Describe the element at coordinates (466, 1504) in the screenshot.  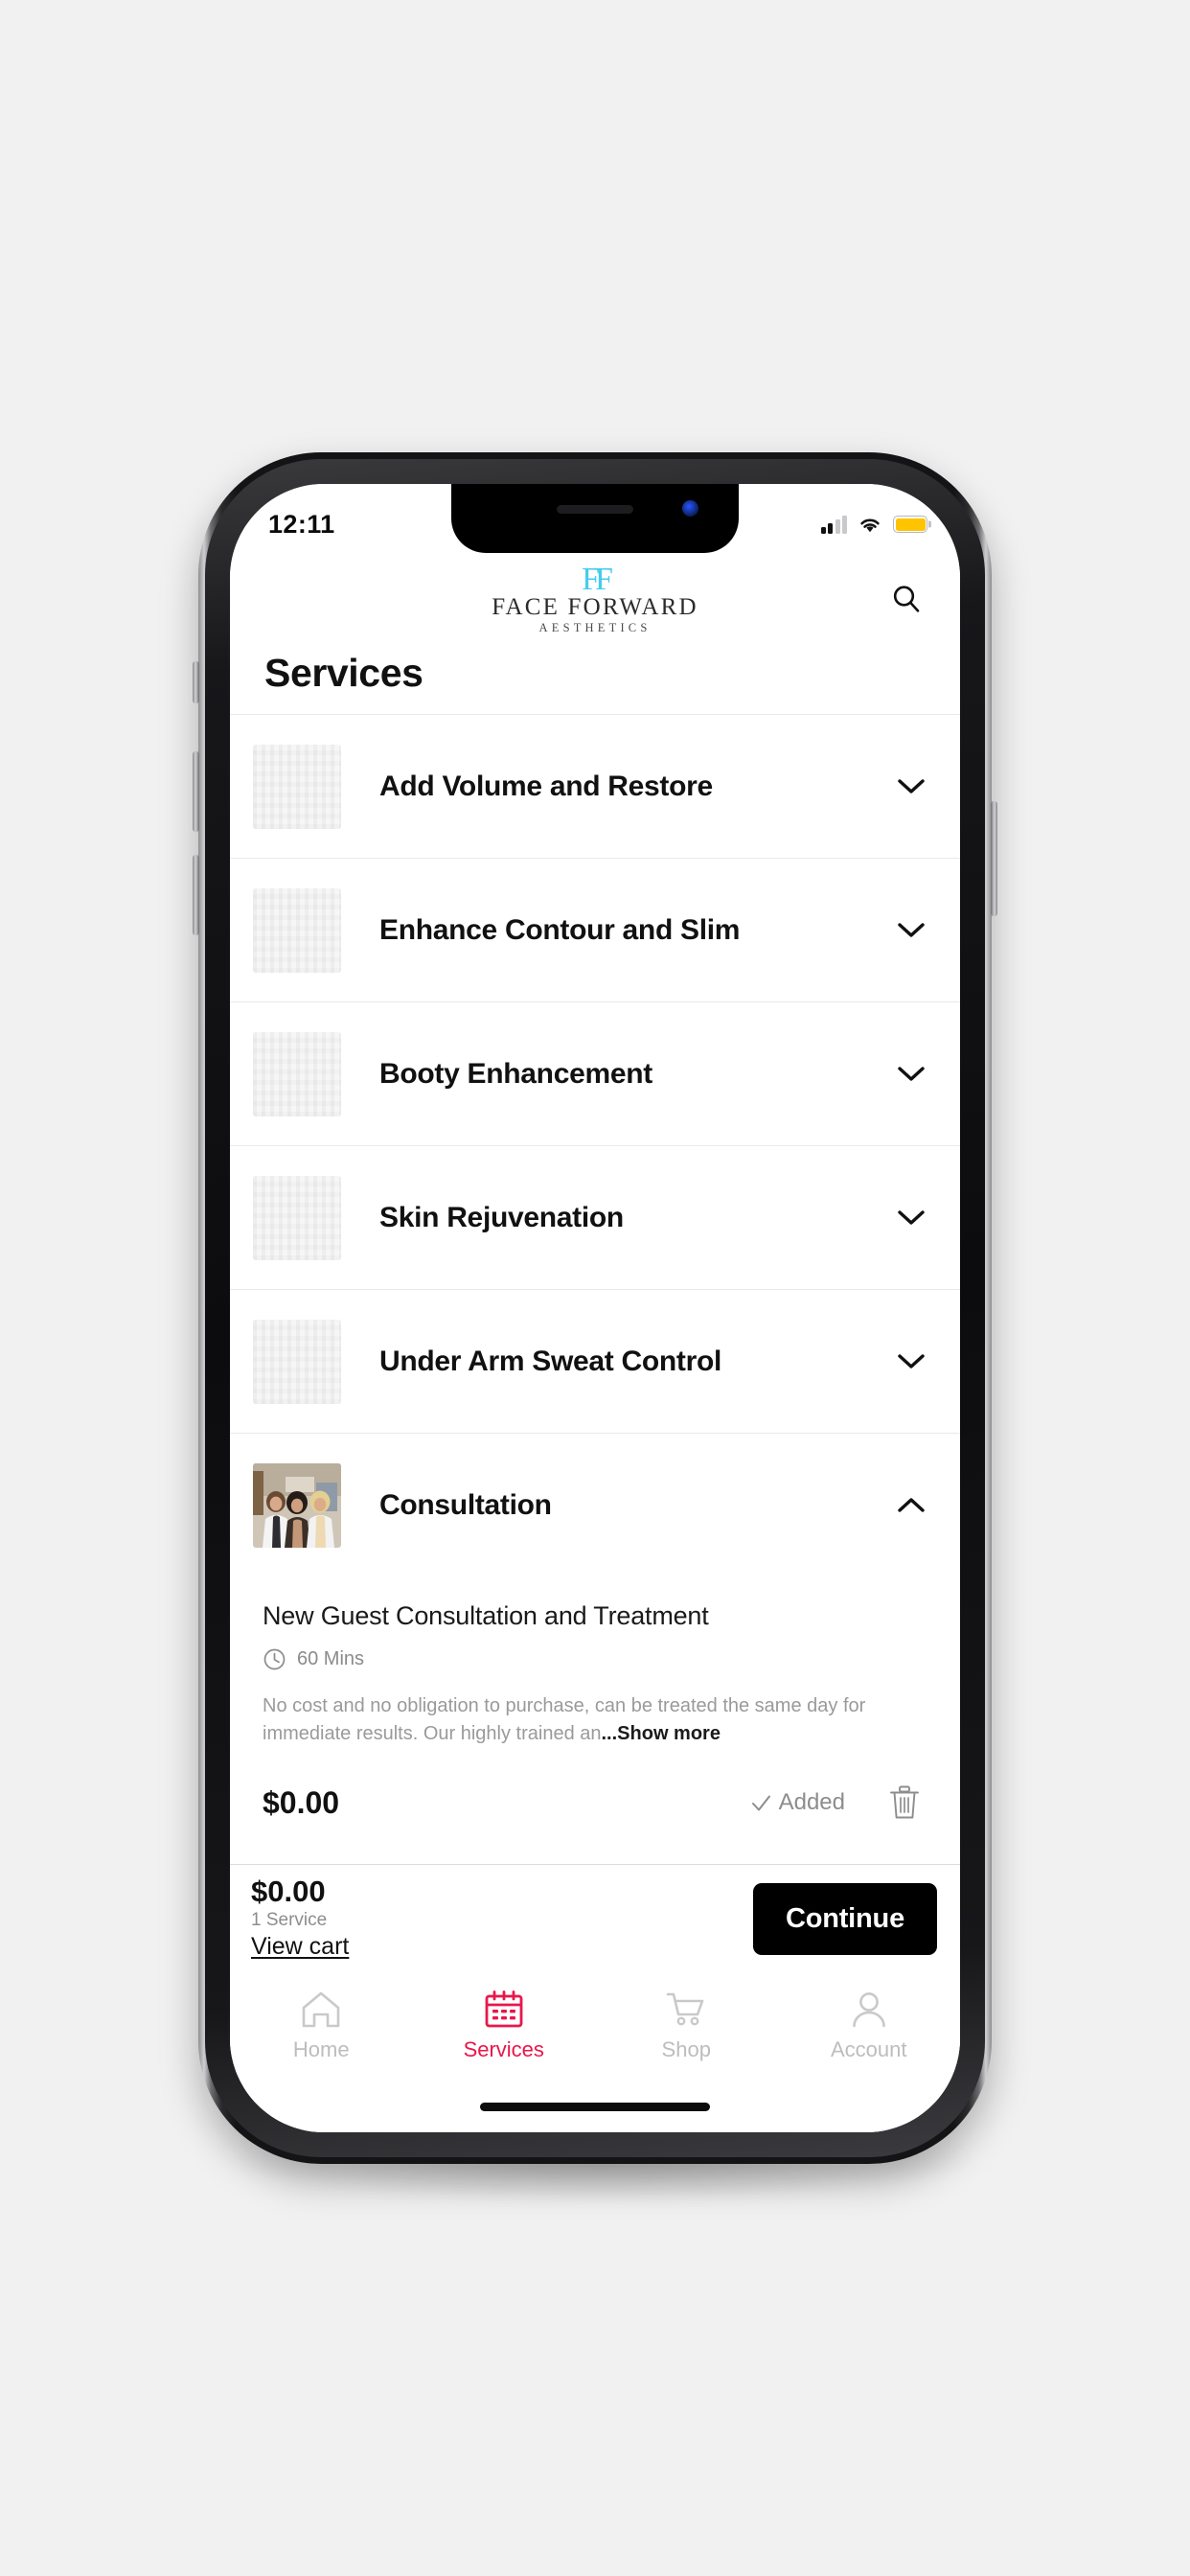
I see `service-name: Consultation` at that location.